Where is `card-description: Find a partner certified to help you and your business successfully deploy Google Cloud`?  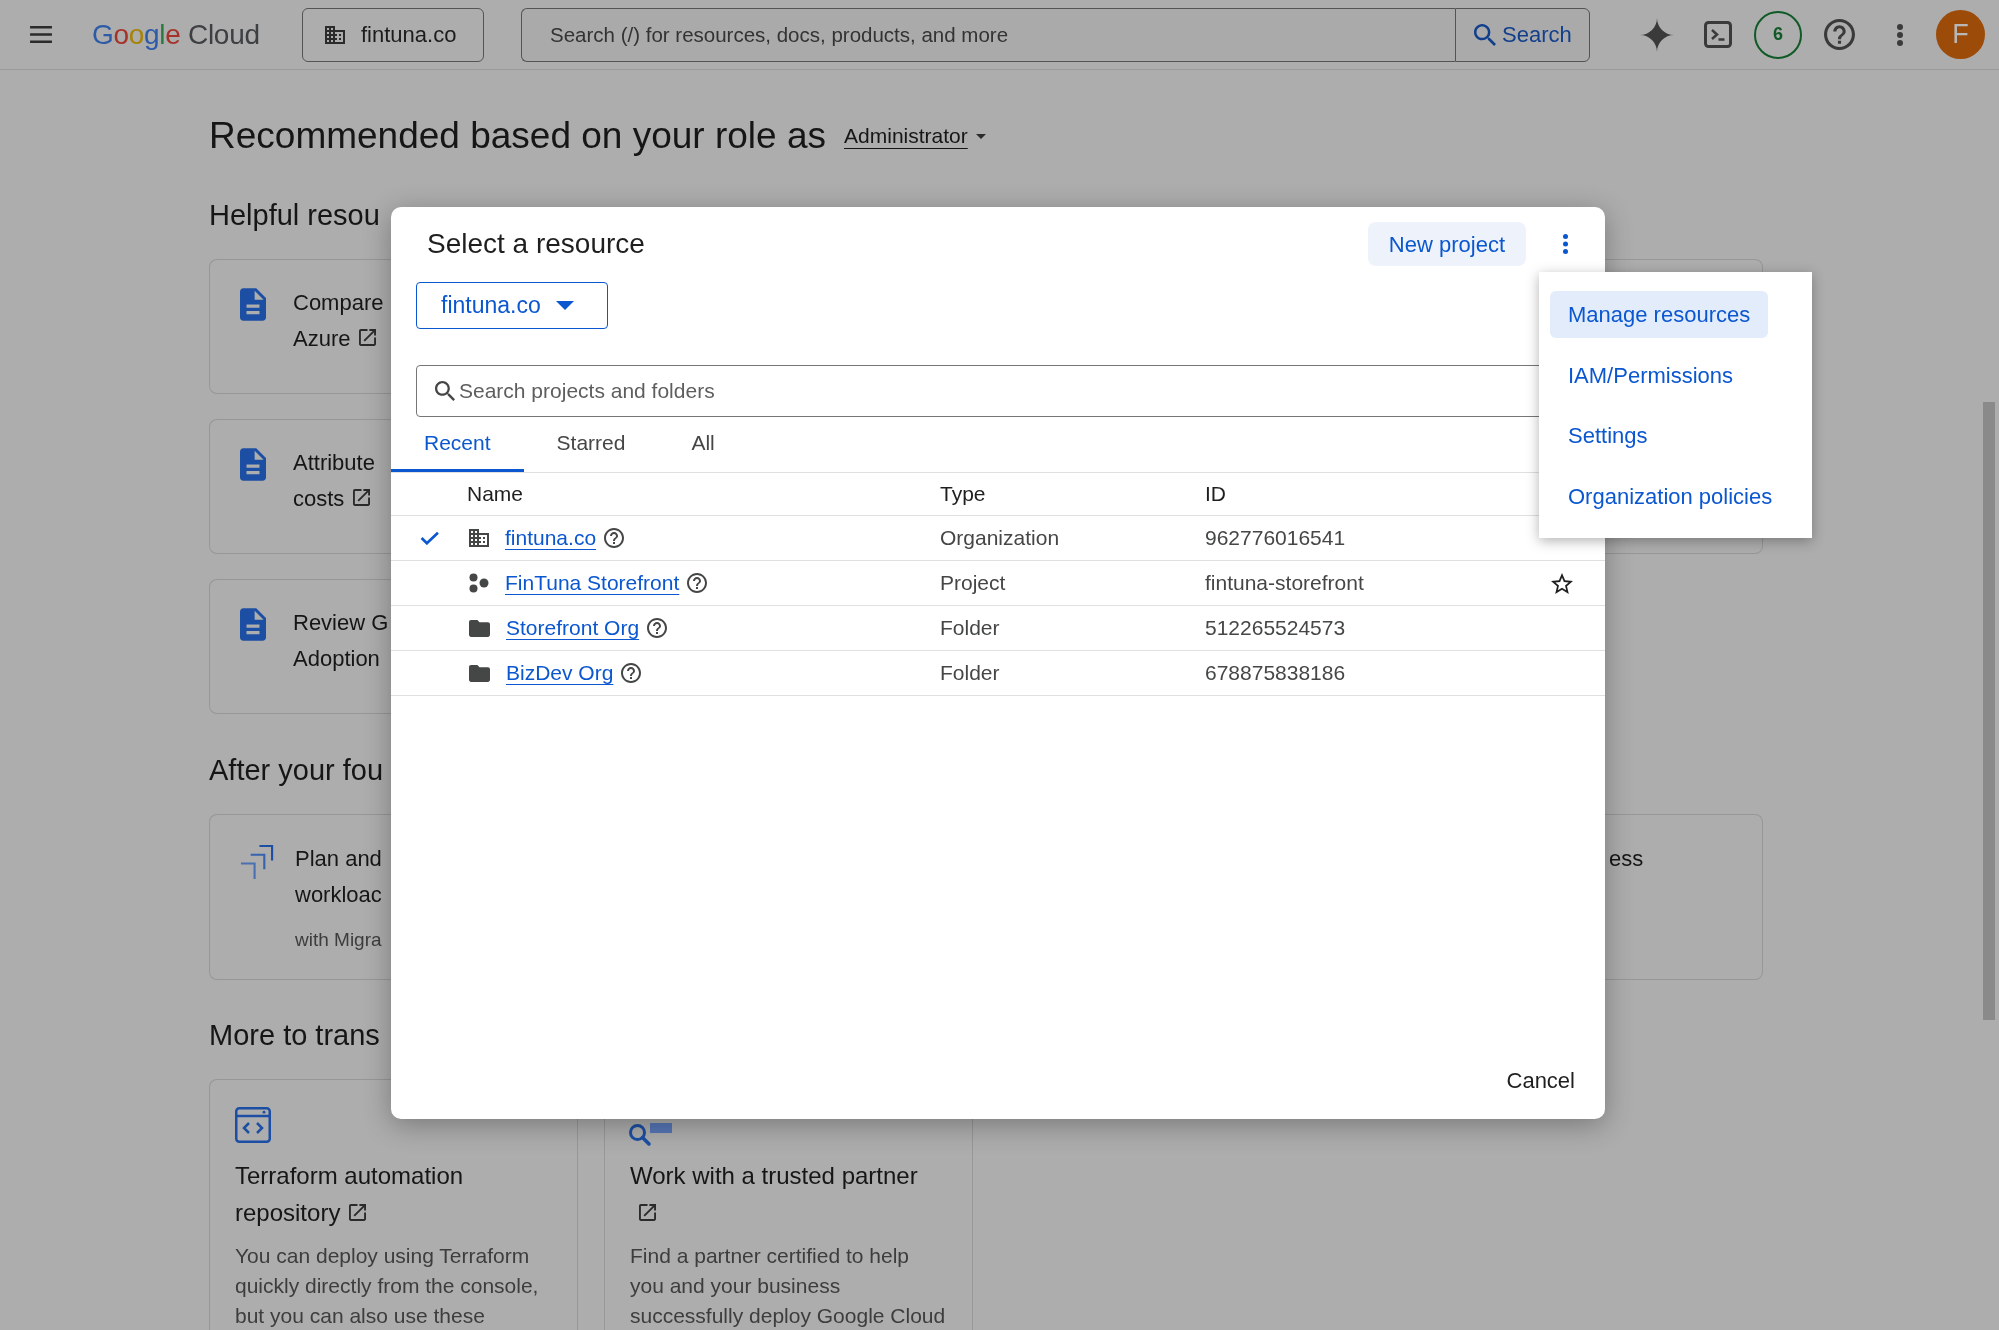 card-description: Find a partner certified to help you and your business successfully deploy Google Cloud is located at coordinates (788, 1286).